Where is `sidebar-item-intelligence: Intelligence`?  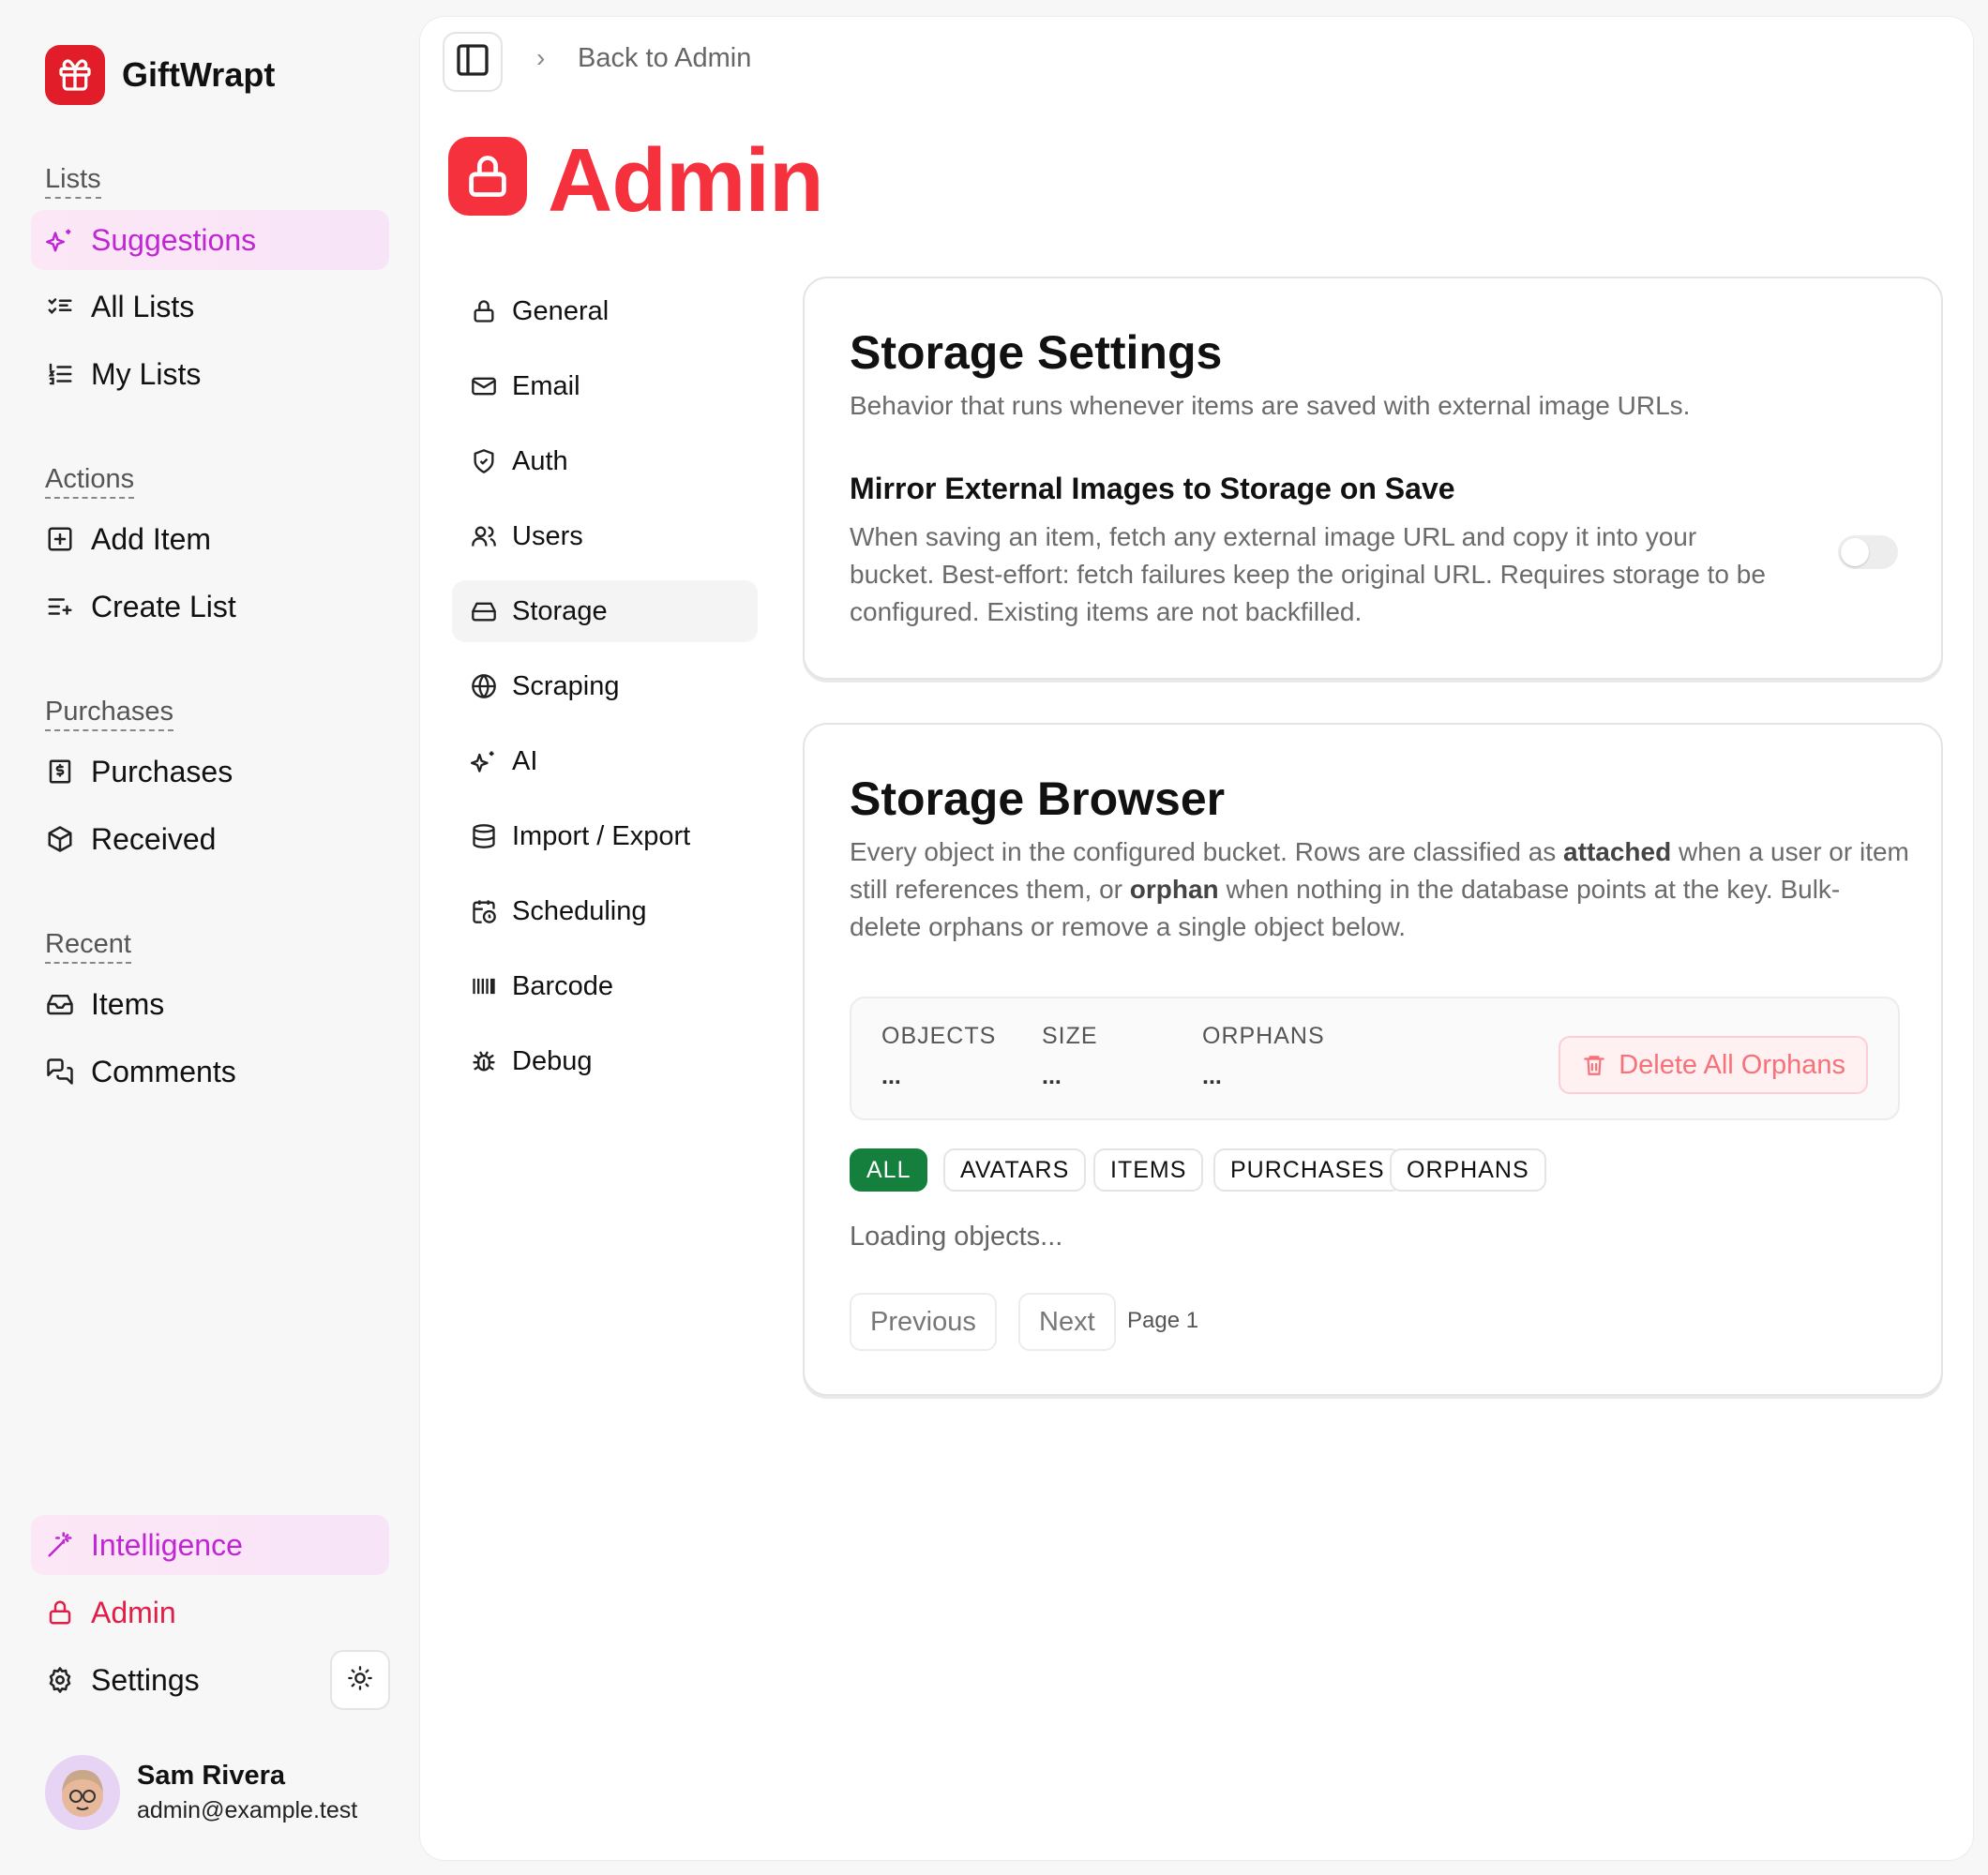 sidebar-item-intelligence: Intelligence is located at coordinates (210, 1545).